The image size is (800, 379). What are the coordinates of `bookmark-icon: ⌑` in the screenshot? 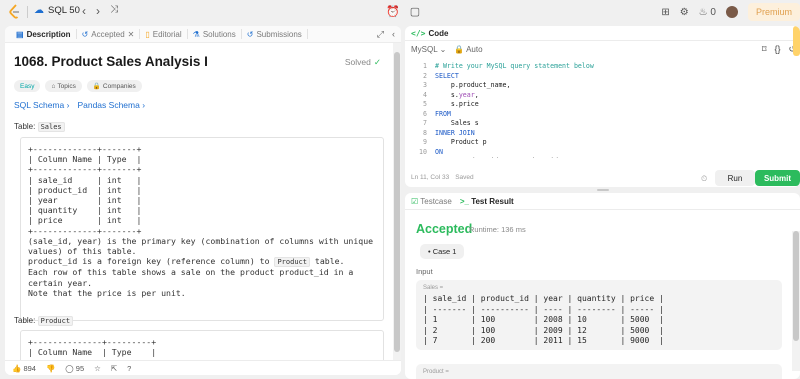 It's located at (764, 49).